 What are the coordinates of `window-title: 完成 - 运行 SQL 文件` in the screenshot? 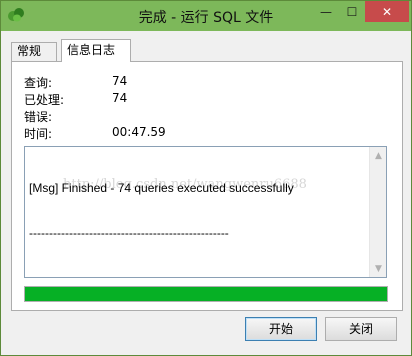 It's located at (206, 18).